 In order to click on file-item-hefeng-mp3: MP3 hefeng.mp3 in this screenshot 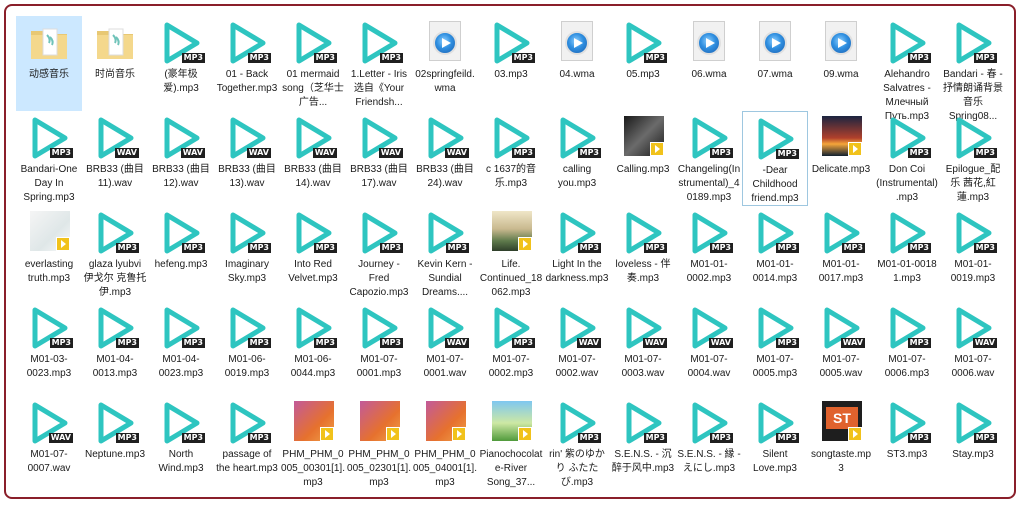, I will do `click(181, 253)`.